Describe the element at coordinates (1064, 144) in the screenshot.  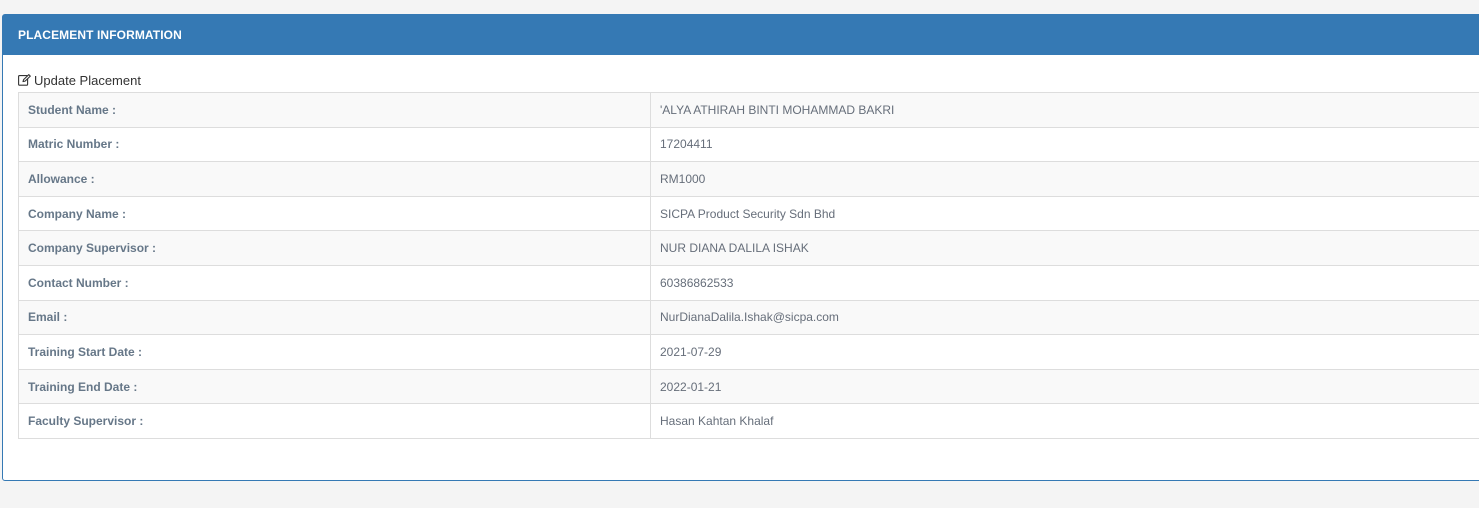
I see `field-value-matric-number: 17204411` at that location.